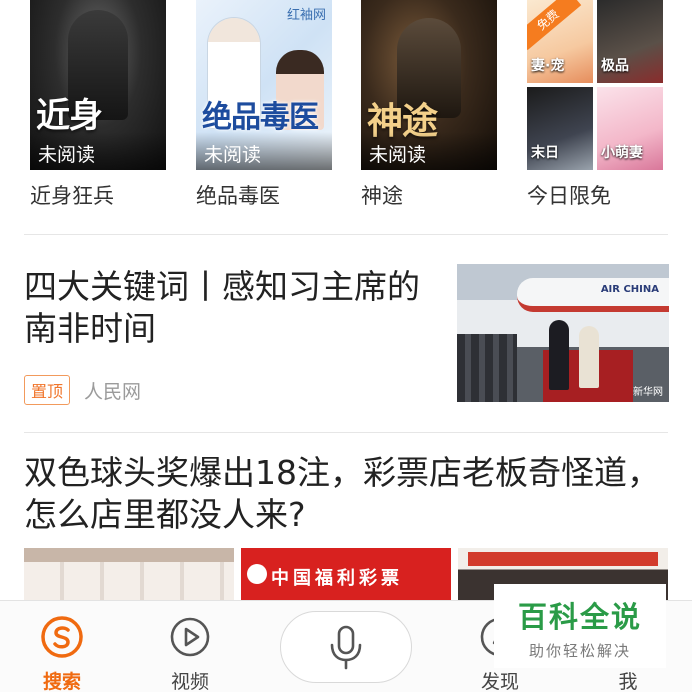  What do you see at coordinates (648, 392) in the screenshot?
I see `thumb-watermark: 新华网` at bounding box center [648, 392].